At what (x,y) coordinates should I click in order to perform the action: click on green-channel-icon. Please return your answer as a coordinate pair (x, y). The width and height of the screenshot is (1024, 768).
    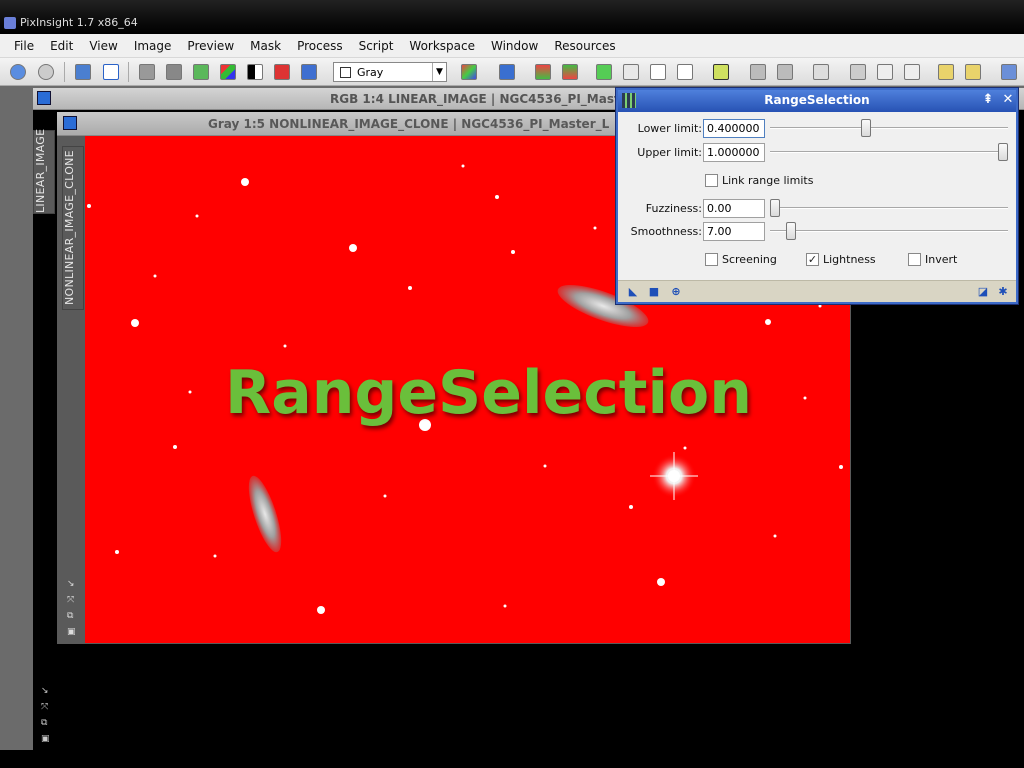
    Looking at the image, I should click on (543, 72).